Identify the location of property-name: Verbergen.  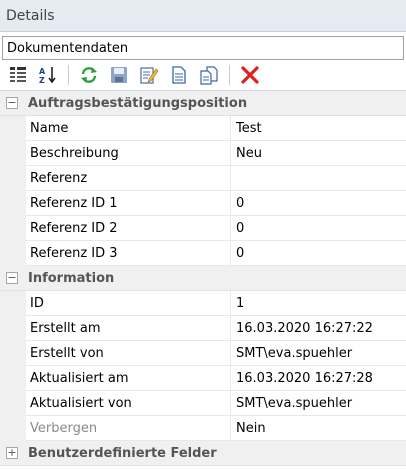
(128, 428).